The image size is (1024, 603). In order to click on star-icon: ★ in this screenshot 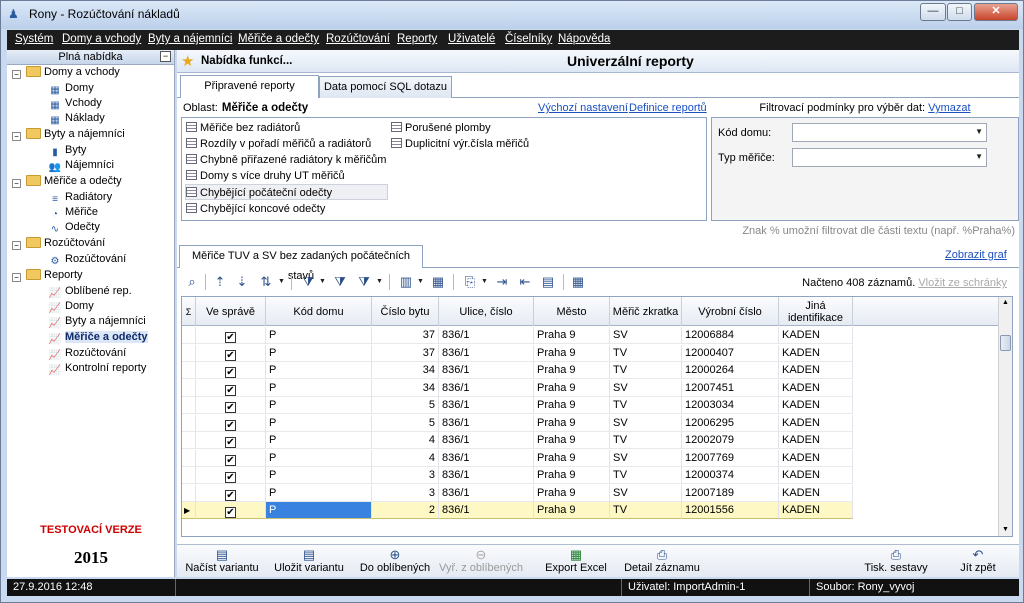, I will do `click(187, 61)`.